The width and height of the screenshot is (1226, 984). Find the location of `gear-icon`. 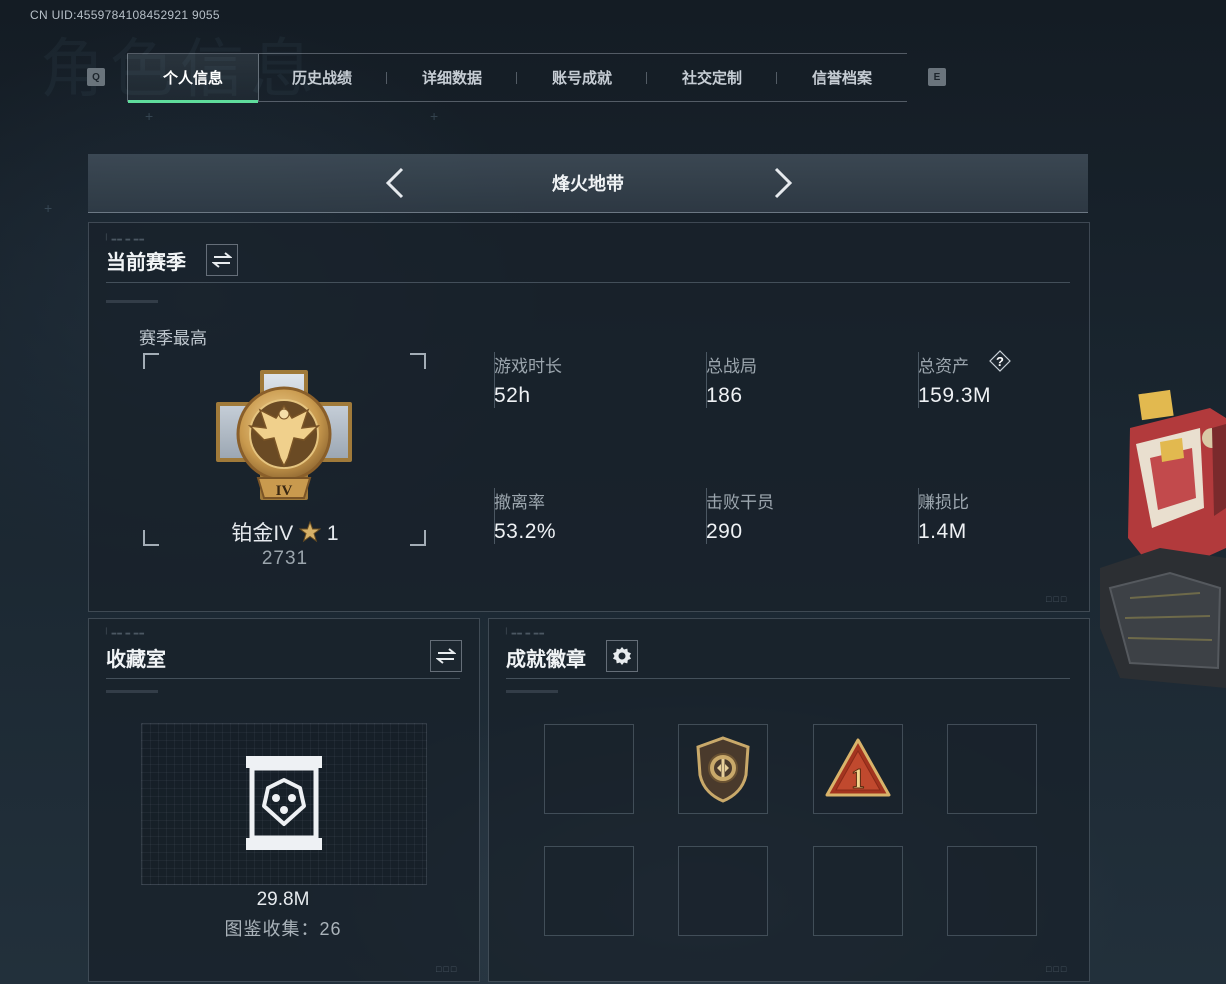

gear-icon is located at coordinates (622, 656).